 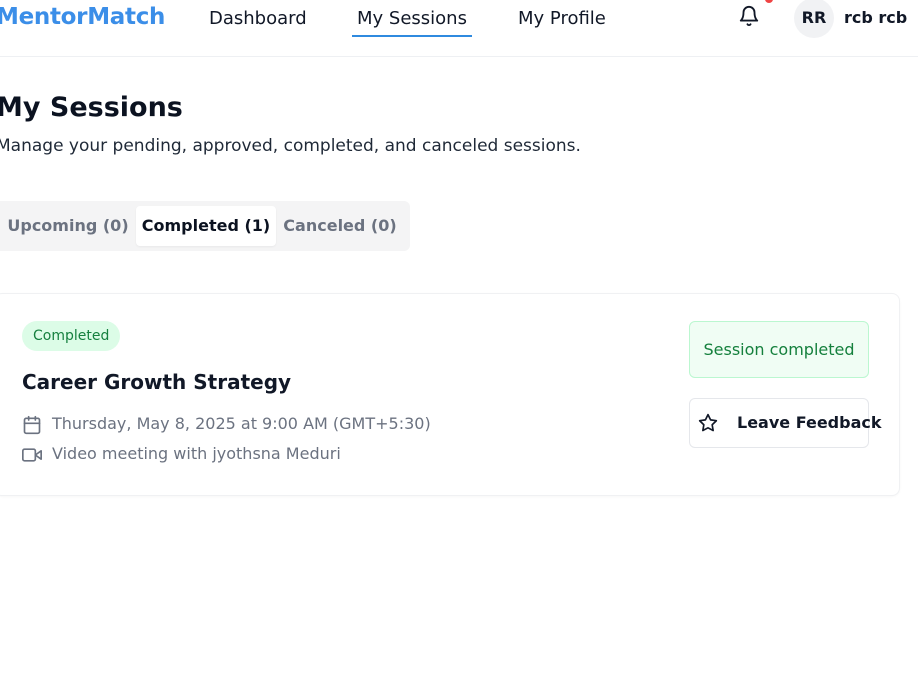 I want to click on avatar: RR, so click(x=814, y=19).